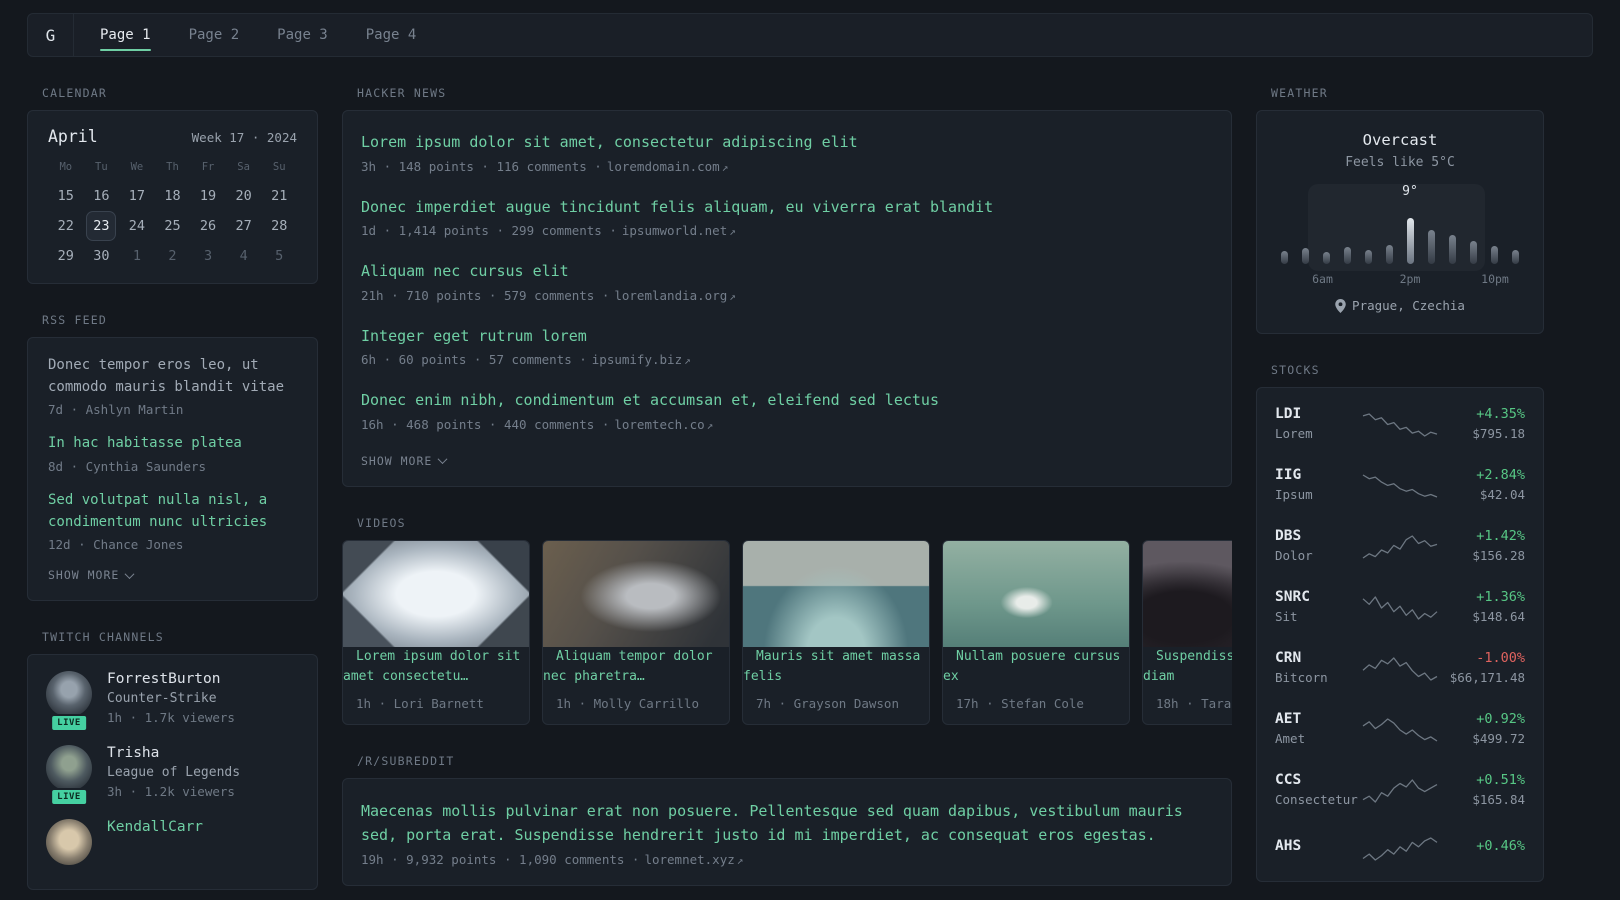  What do you see at coordinates (402, 93) in the screenshot?
I see `hacker-news-widget-label: HACKER NEWS` at bounding box center [402, 93].